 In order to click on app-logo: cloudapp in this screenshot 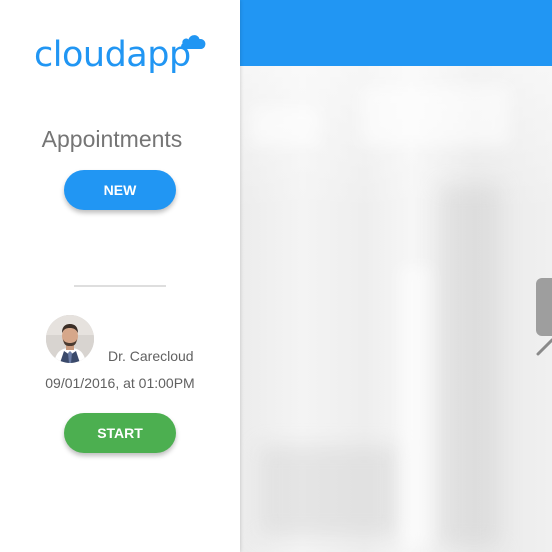, I will do `click(120, 55)`.